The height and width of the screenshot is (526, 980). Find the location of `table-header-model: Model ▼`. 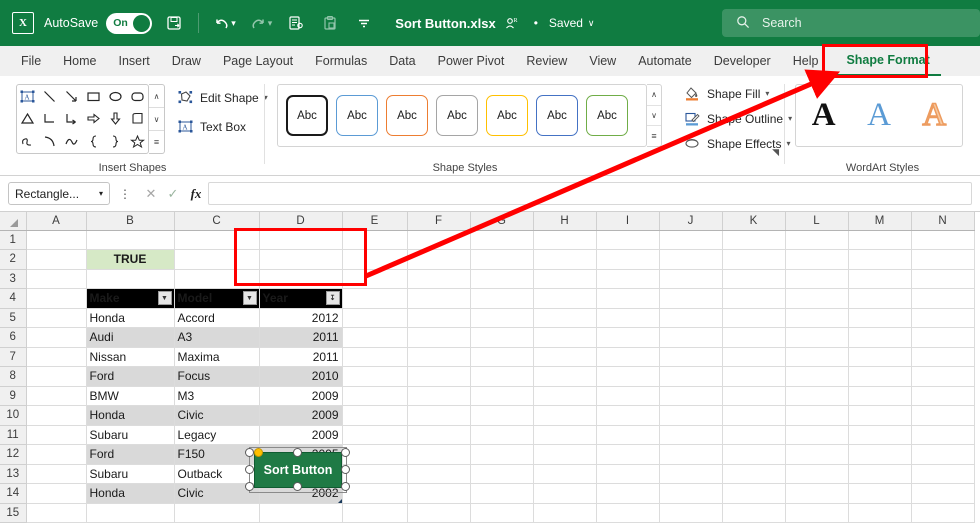

table-header-model: Model ▼ is located at coordinates (217, 298).